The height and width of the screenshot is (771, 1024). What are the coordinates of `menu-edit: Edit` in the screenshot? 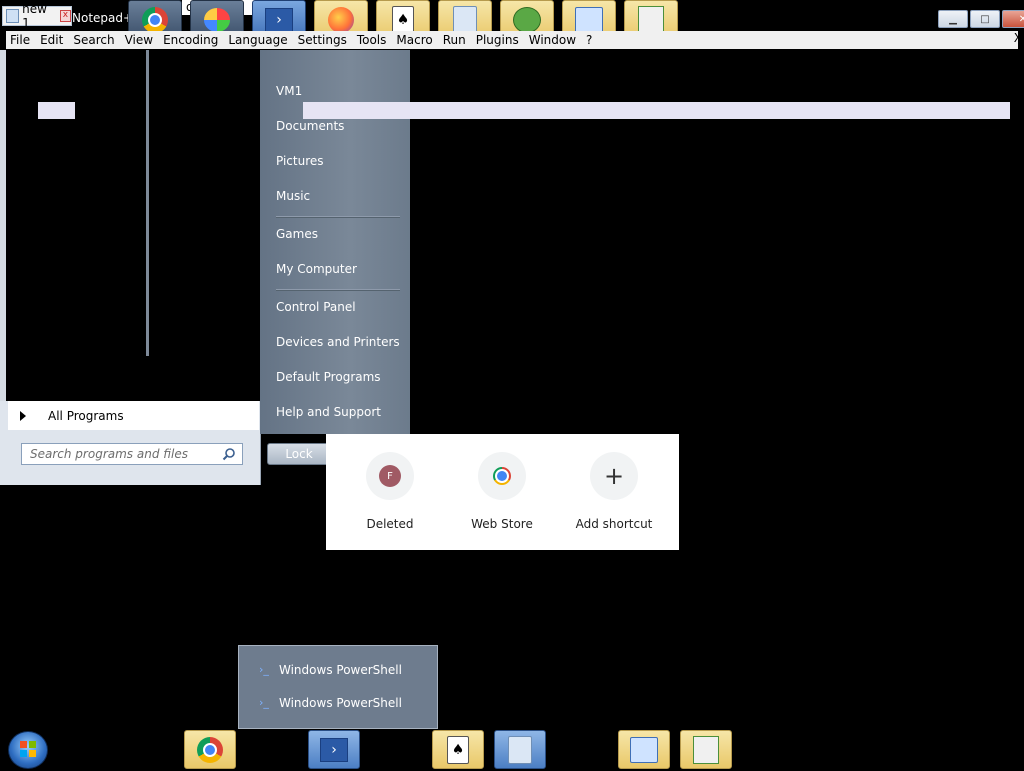 It's located at (51, 40).